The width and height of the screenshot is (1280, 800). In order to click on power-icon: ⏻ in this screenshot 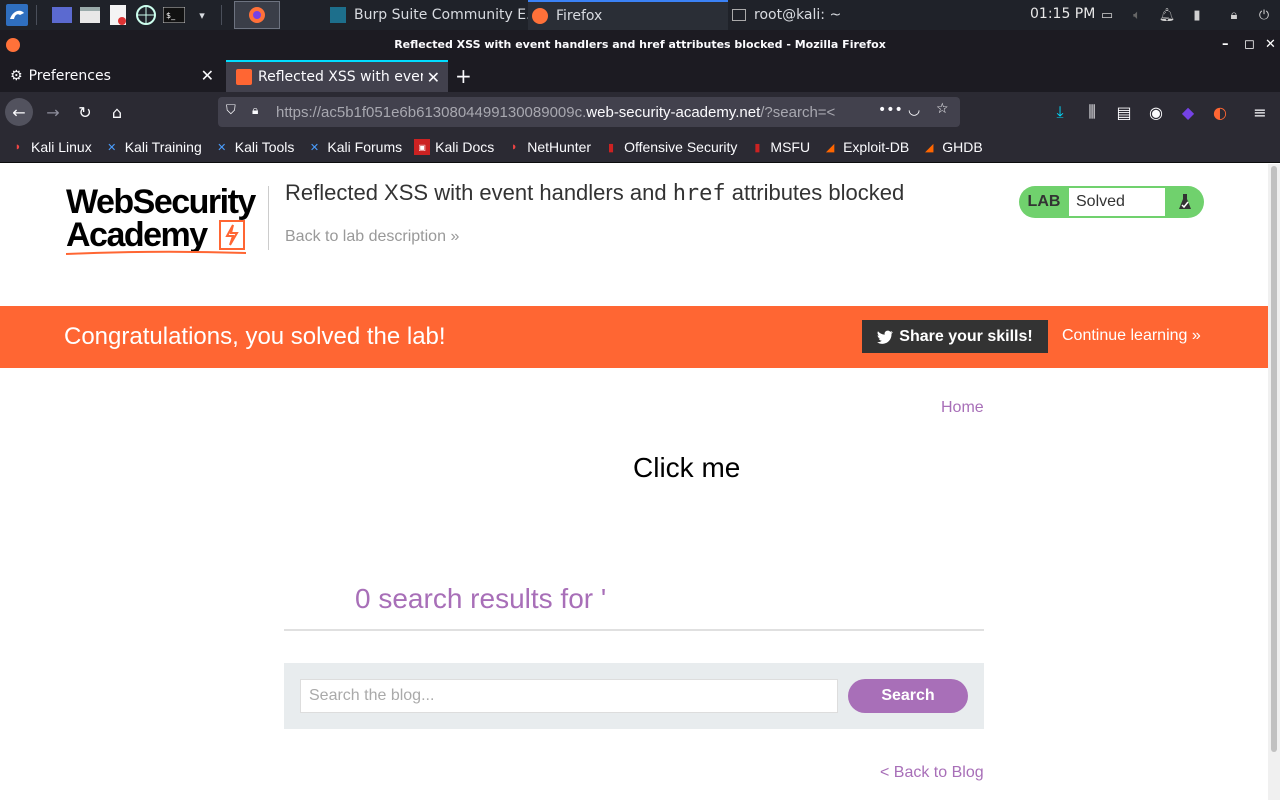, I will do `click(1264, 15)`.